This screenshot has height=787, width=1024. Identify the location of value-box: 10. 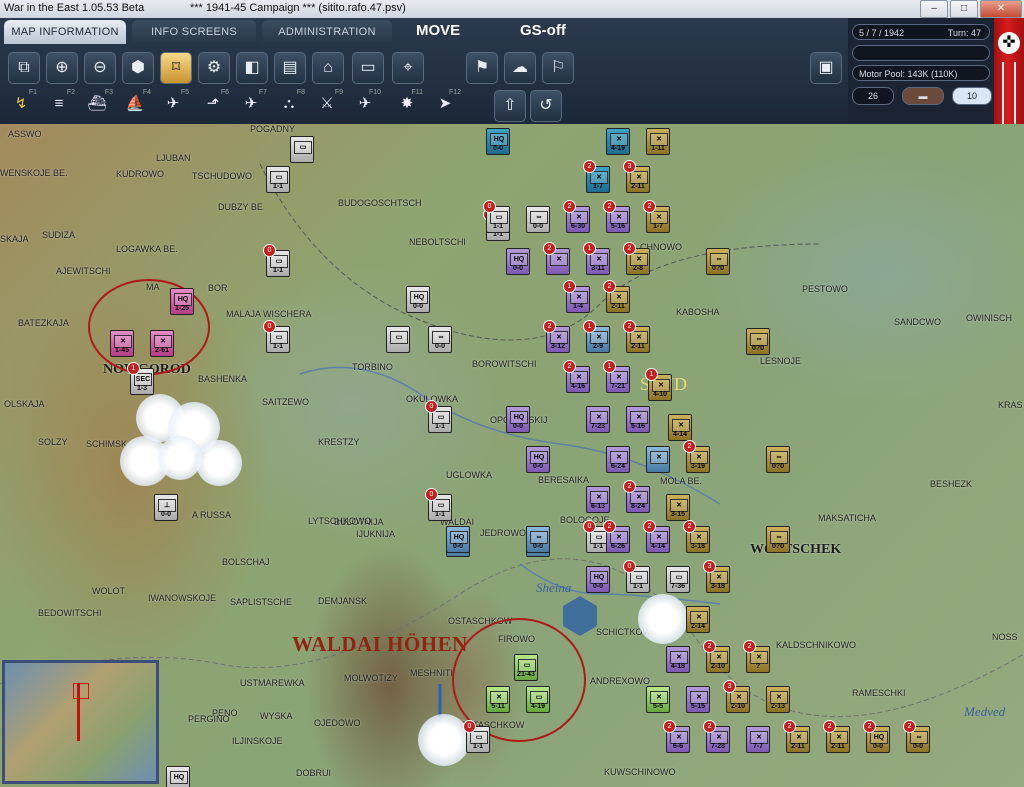
(972, 96).